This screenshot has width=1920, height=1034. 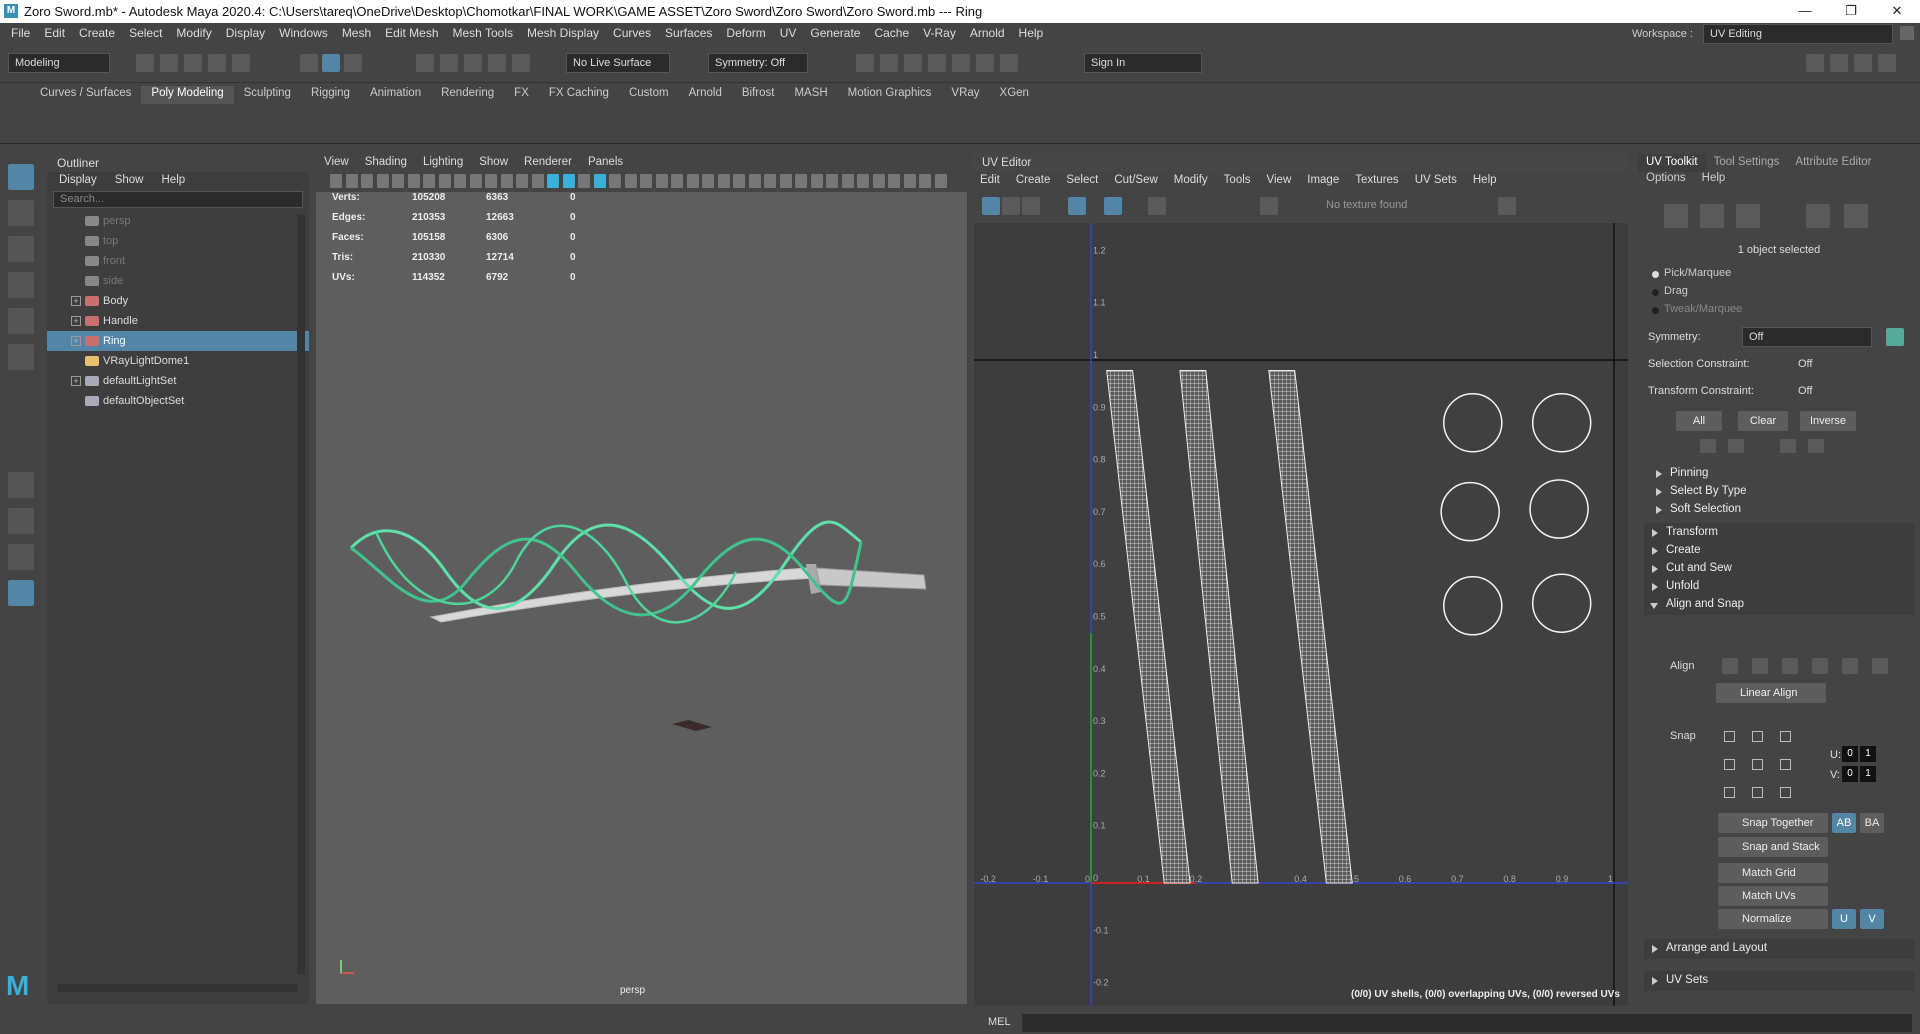 I want to click on select-tool-icon, so click(x=21, y=177).